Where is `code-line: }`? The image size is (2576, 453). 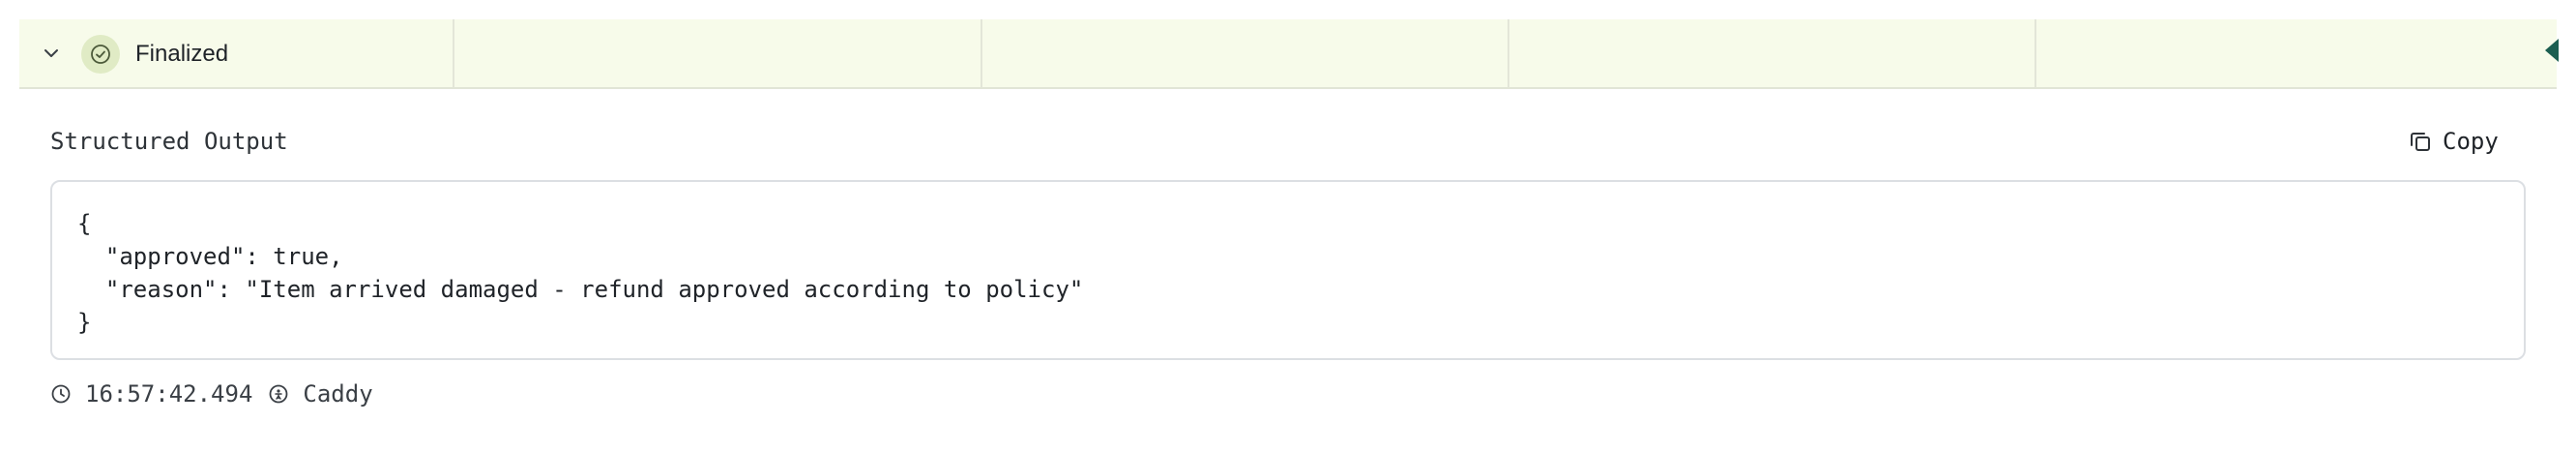
code-line: } is located at coordinates (84, 322).